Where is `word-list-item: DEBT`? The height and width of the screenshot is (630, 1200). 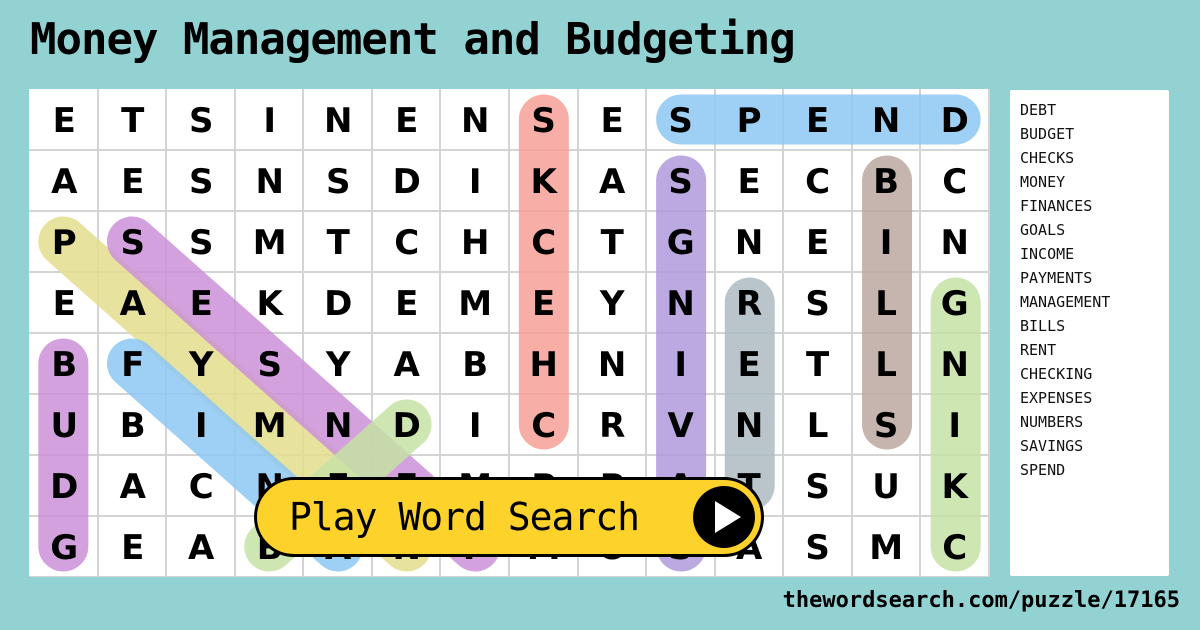
word-list-item: DEBT is located at coordinates (1038, 110).